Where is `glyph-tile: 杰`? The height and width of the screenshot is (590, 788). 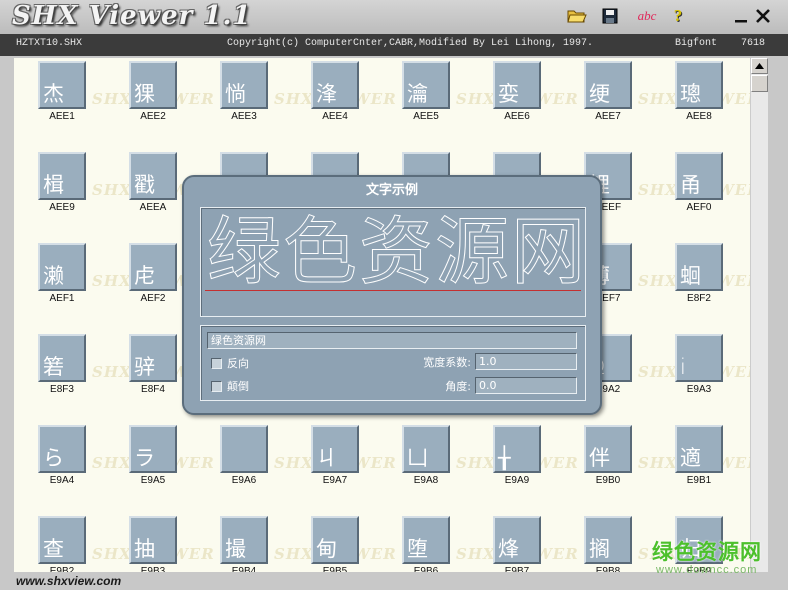
glyph-tile: 杰 is located at coordinates (62, 85).